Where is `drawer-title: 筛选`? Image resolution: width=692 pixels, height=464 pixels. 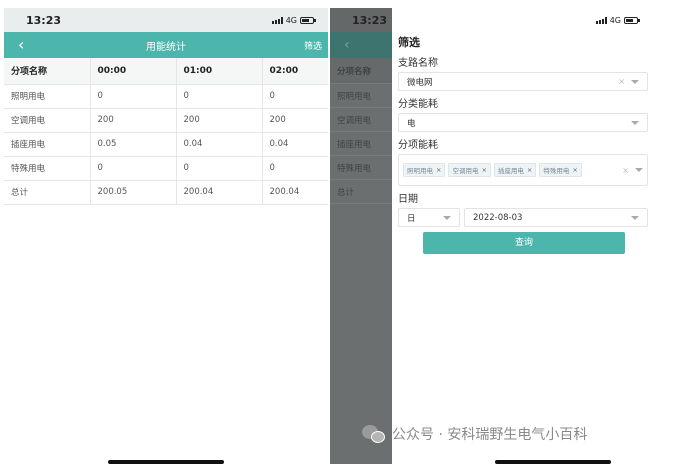 drawer-title: 筛选 is located at coordinates (409, 42).